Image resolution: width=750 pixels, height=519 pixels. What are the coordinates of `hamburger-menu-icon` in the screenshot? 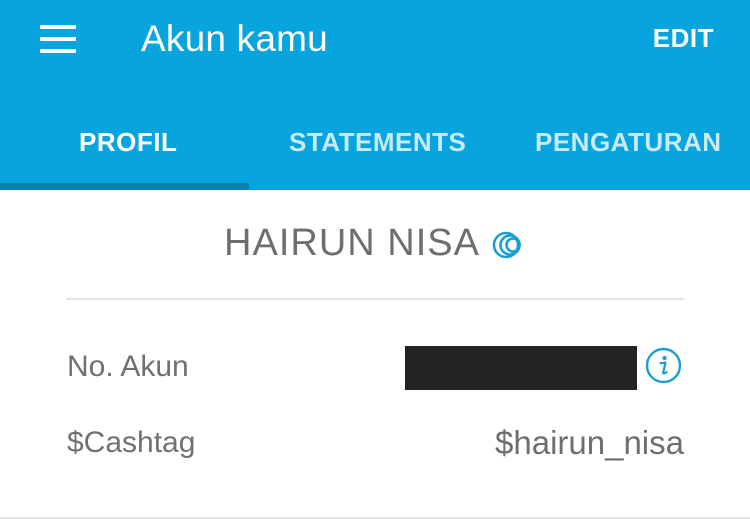 It's located at (58, 39).